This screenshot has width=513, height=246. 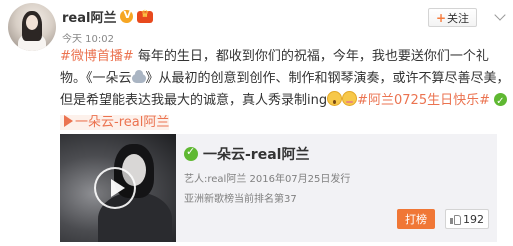 What do you see at coordinates (256, 154) in the screenshot?
I see `song-title: 一朵云-real阿兰` at bounding box center [256, 154].